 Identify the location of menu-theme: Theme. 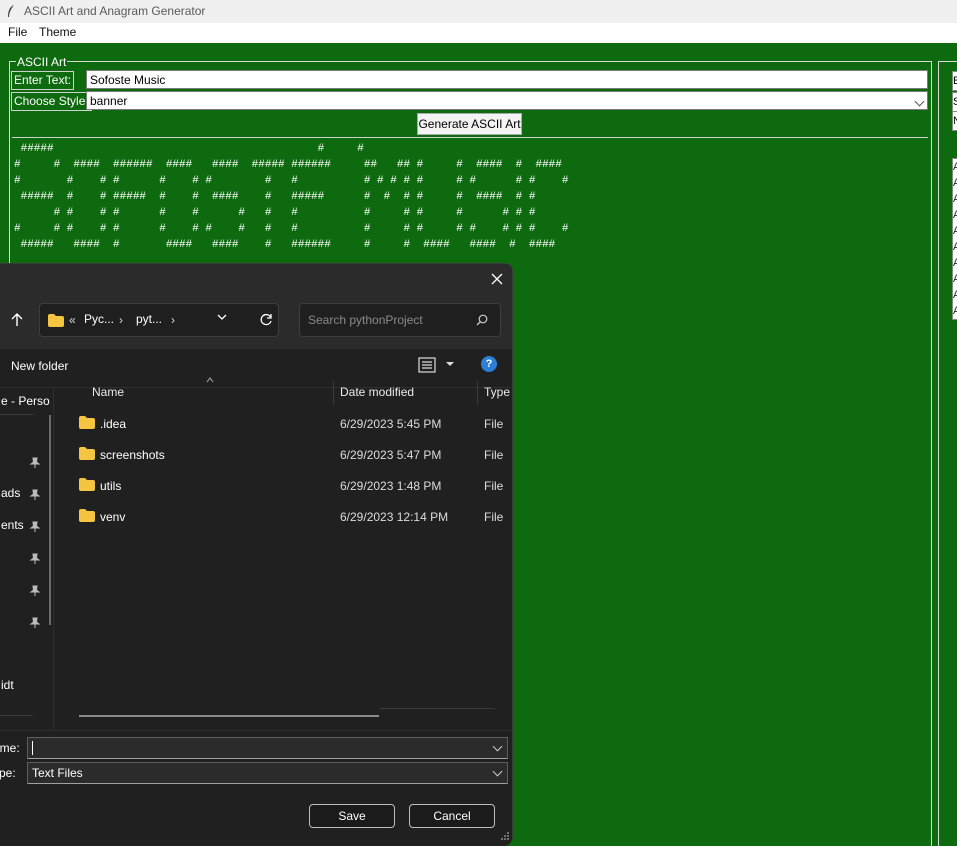
(57, 32).